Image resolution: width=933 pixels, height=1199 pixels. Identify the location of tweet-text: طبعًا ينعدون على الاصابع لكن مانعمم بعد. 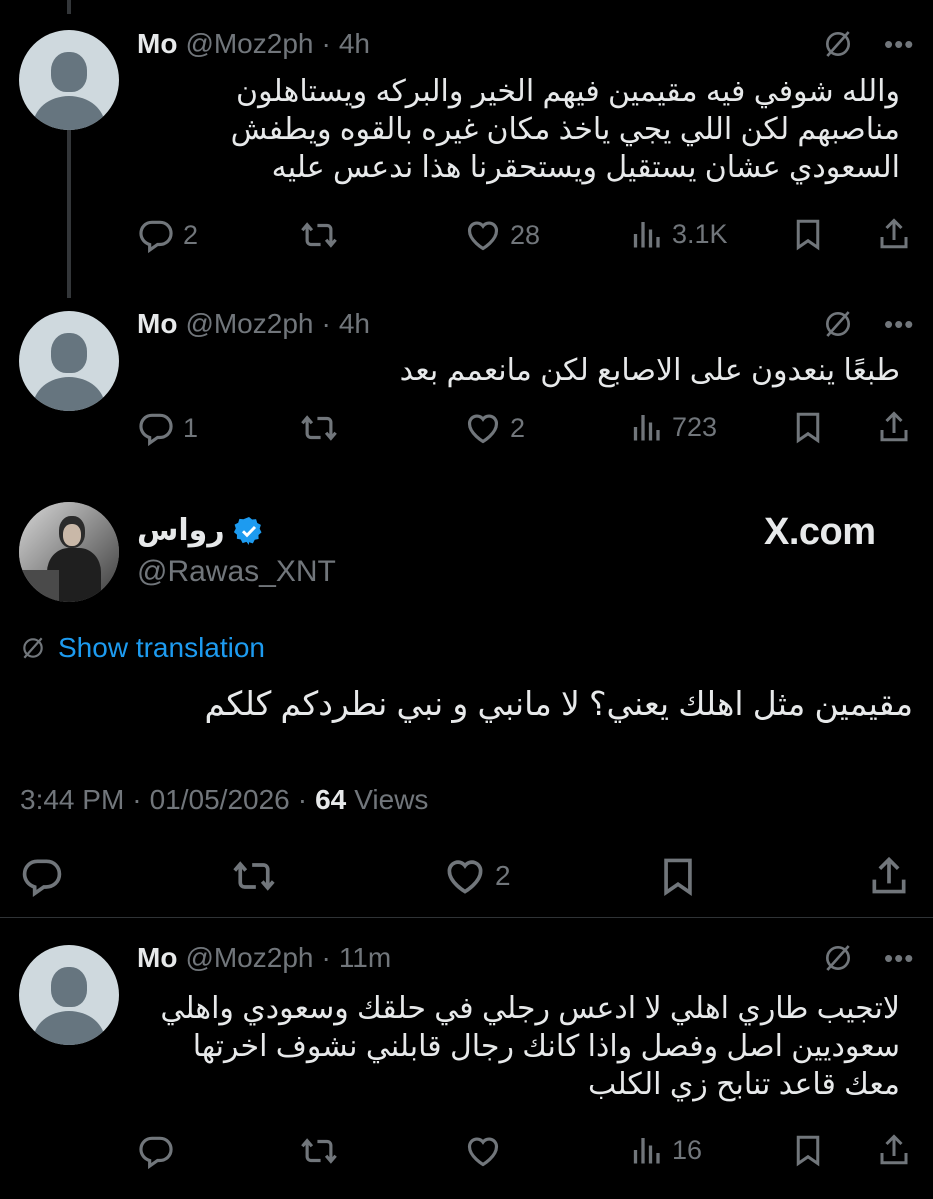
(518, 371).